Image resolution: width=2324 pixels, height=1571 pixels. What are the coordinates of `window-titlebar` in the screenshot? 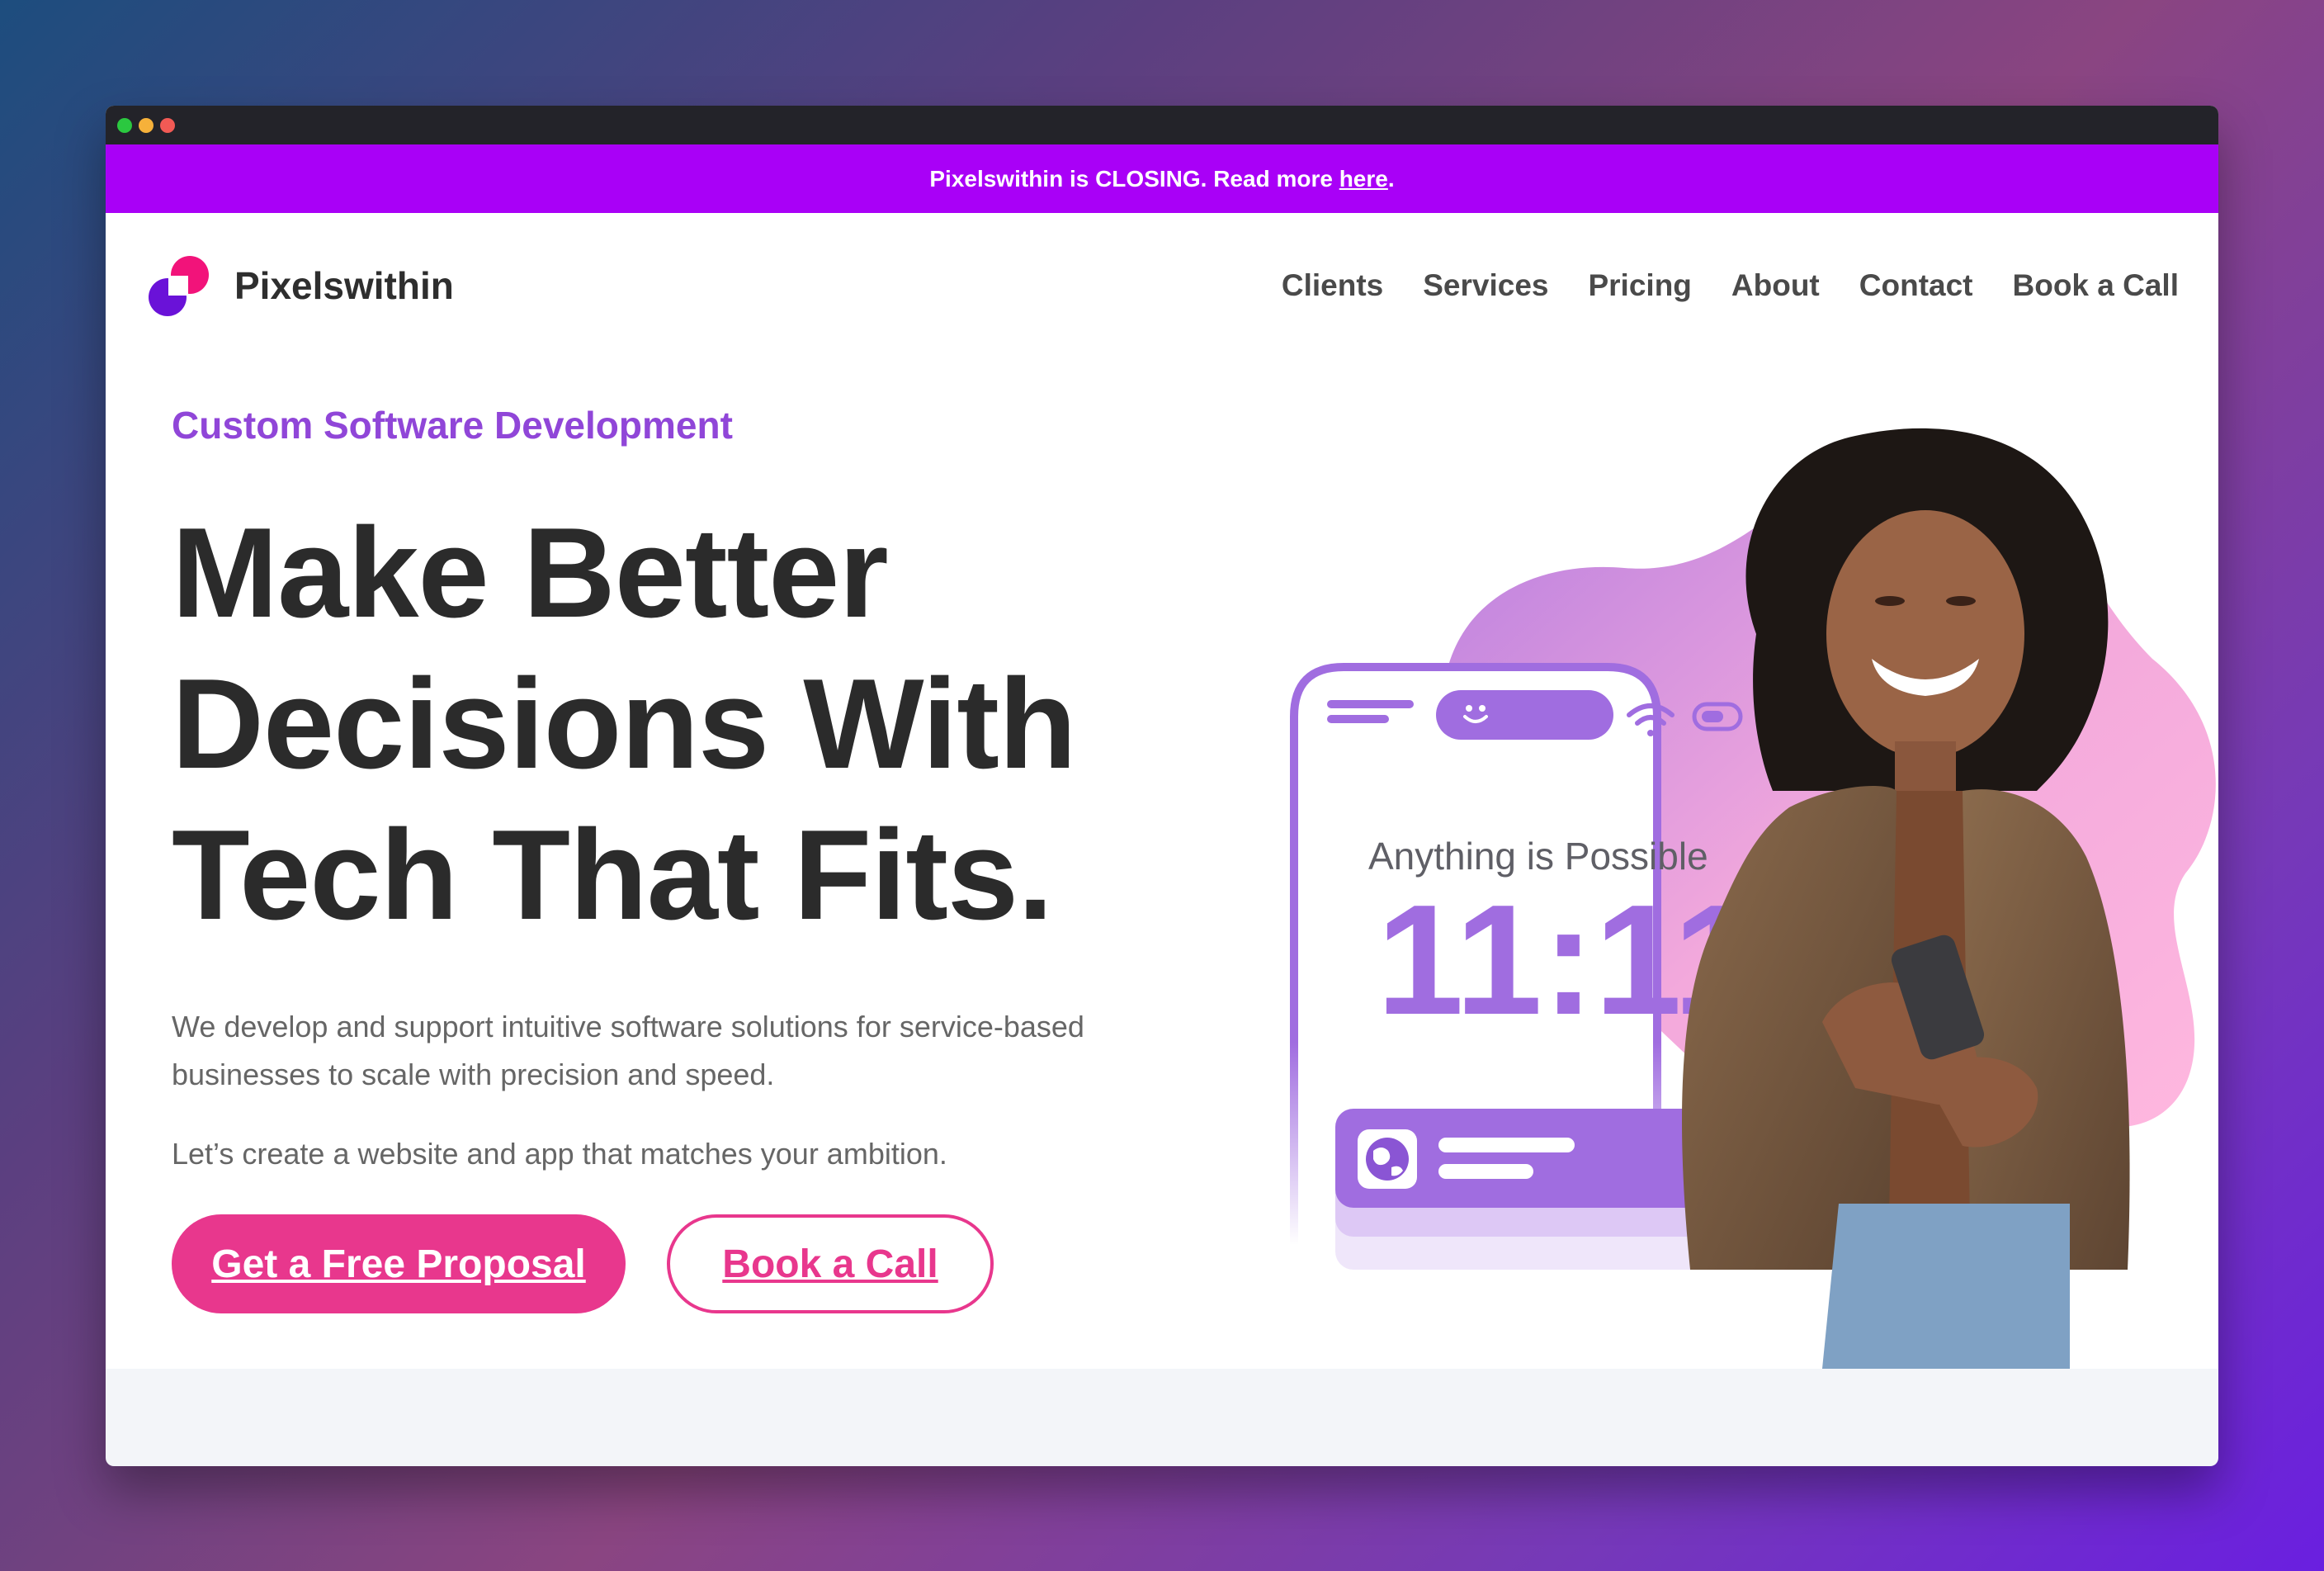 It's located at (1162, 125).